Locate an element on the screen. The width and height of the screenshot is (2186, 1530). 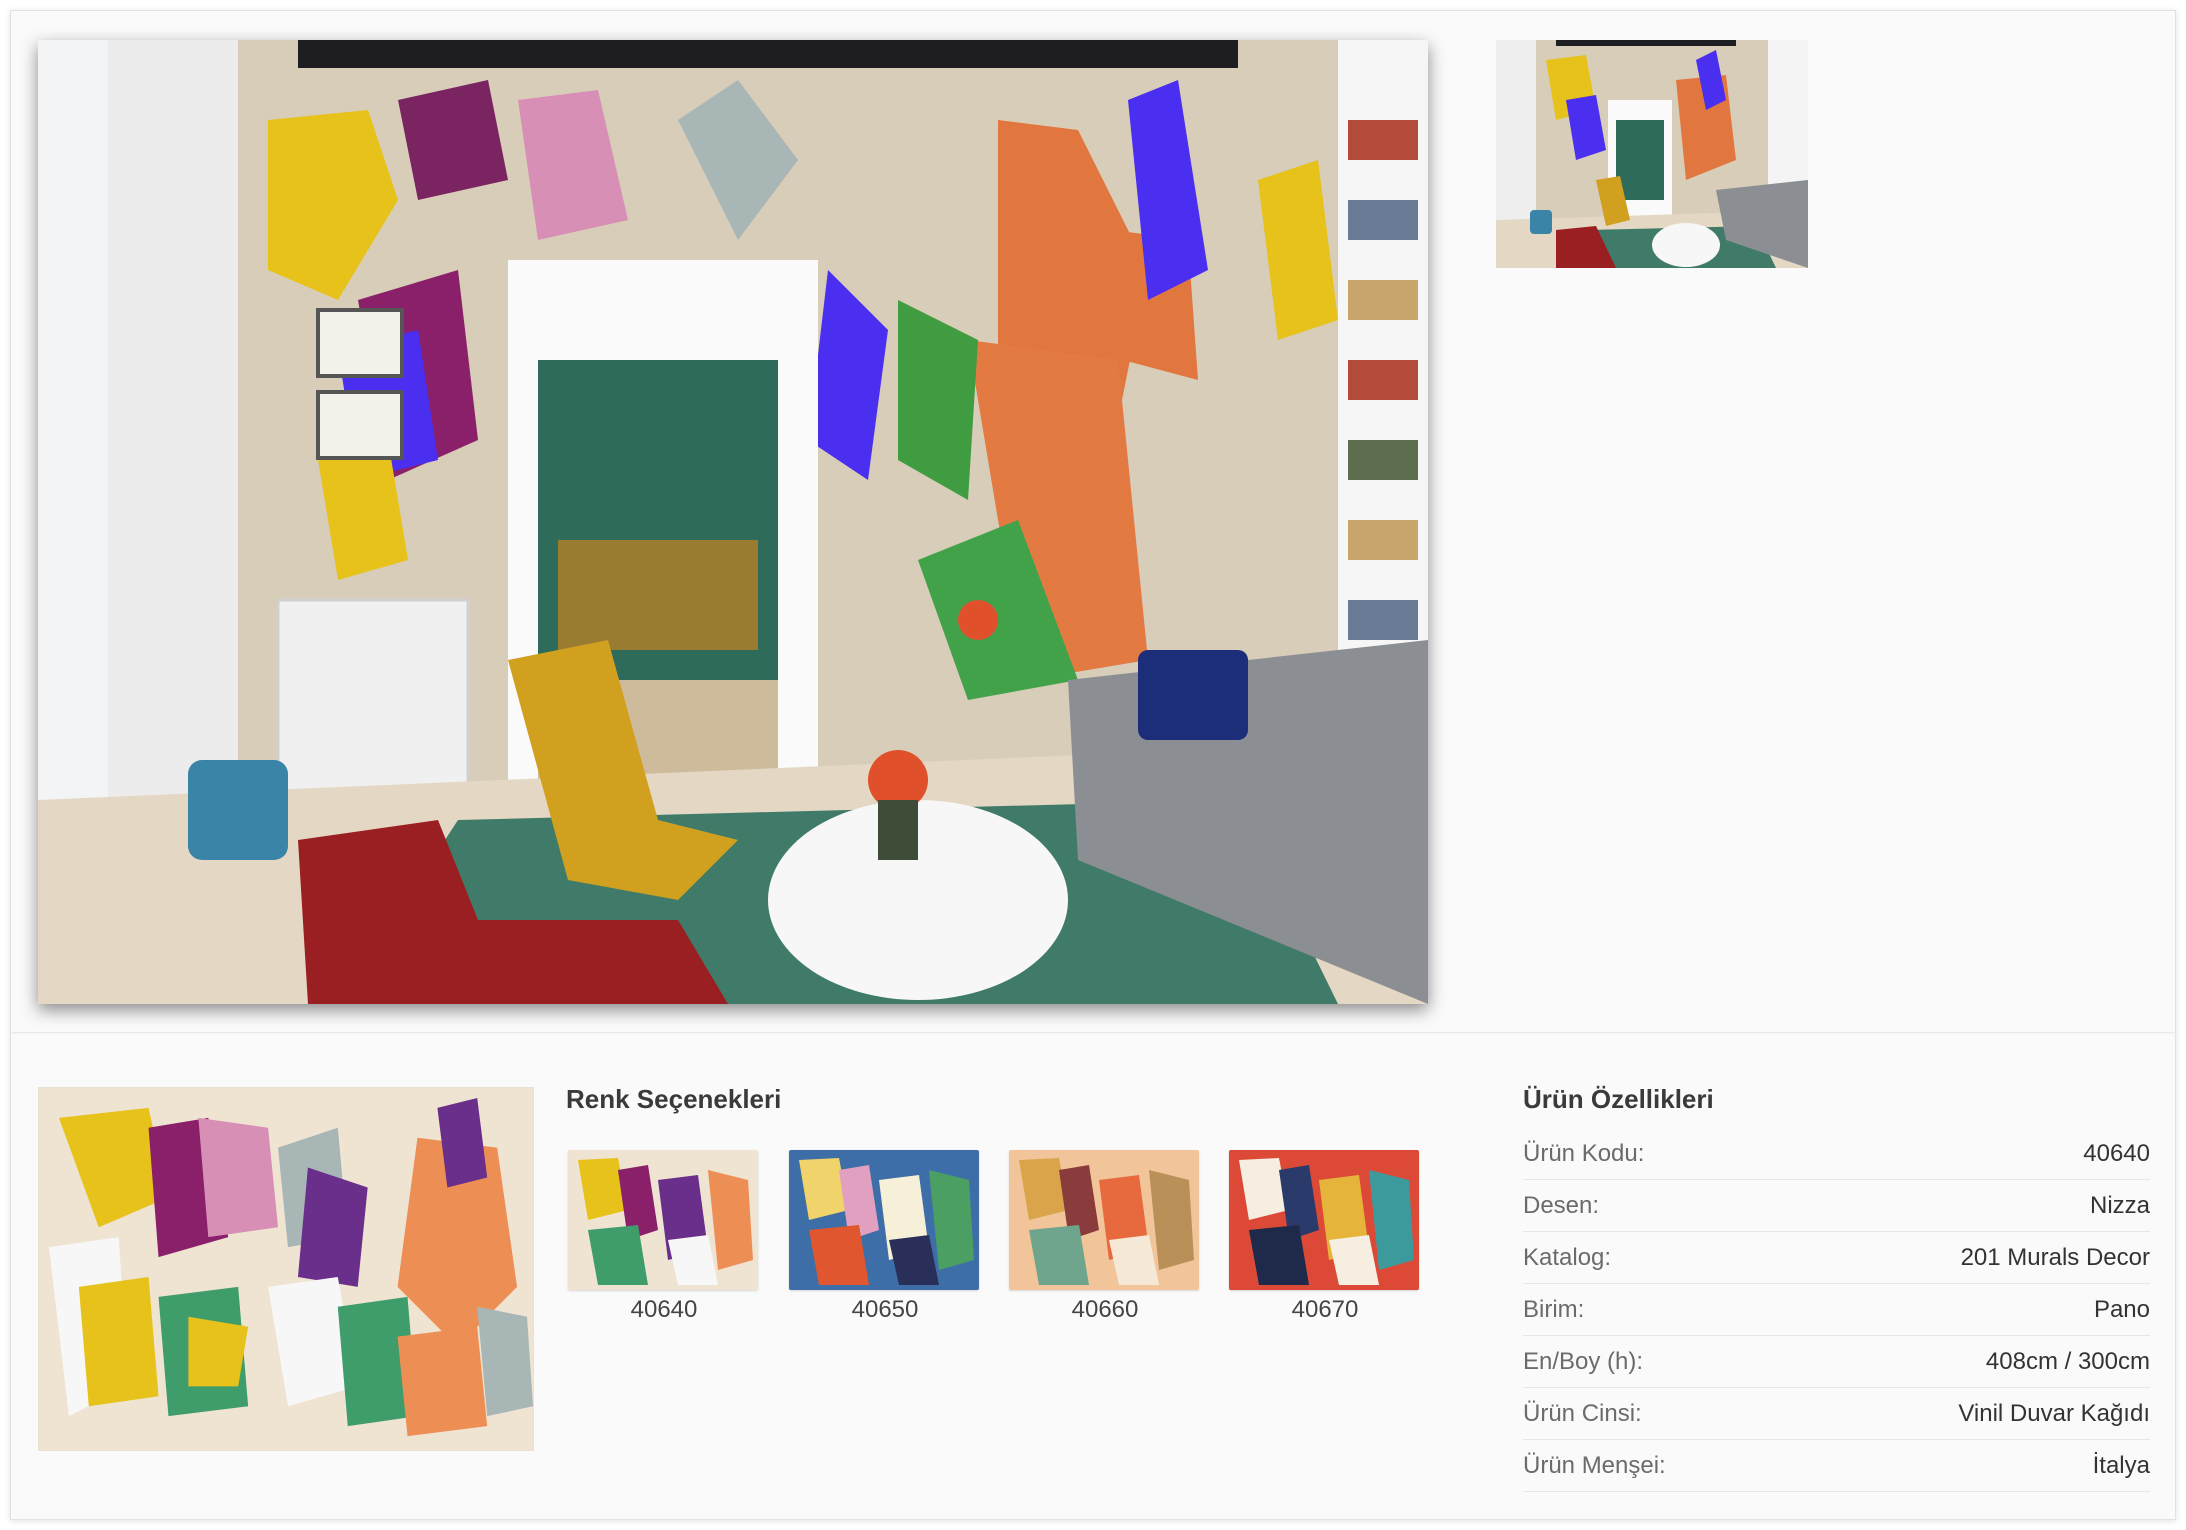
spec-label: Ürün Cinsi: is located at coordinates (1582, 1413).